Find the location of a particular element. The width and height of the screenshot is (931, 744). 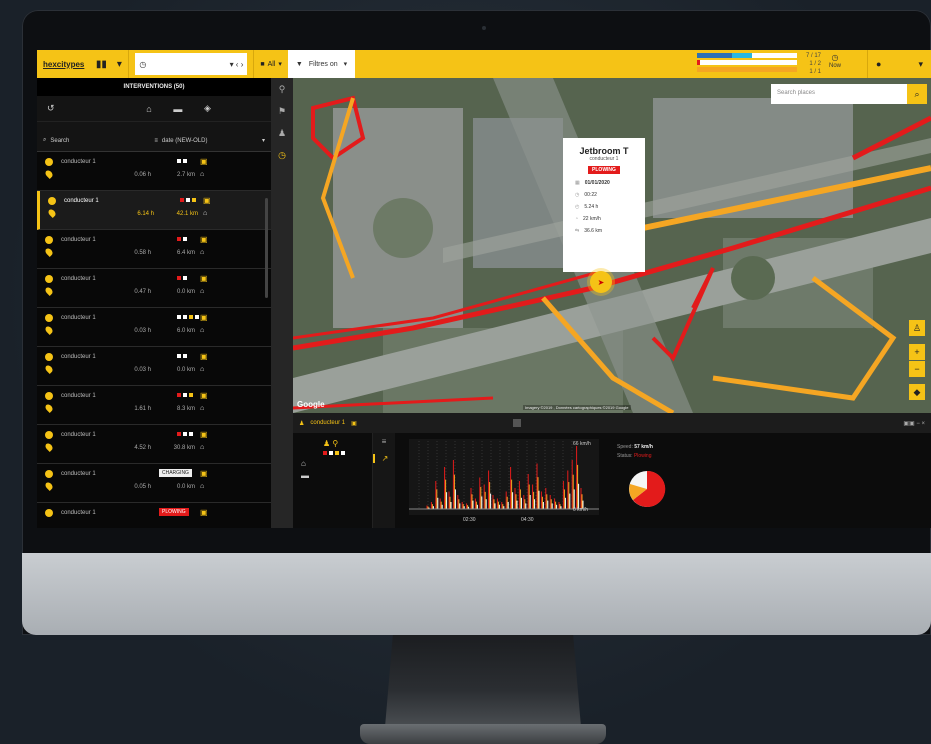

popup-time-row: ◷ 00:22 is located at coordinates (610, 195).